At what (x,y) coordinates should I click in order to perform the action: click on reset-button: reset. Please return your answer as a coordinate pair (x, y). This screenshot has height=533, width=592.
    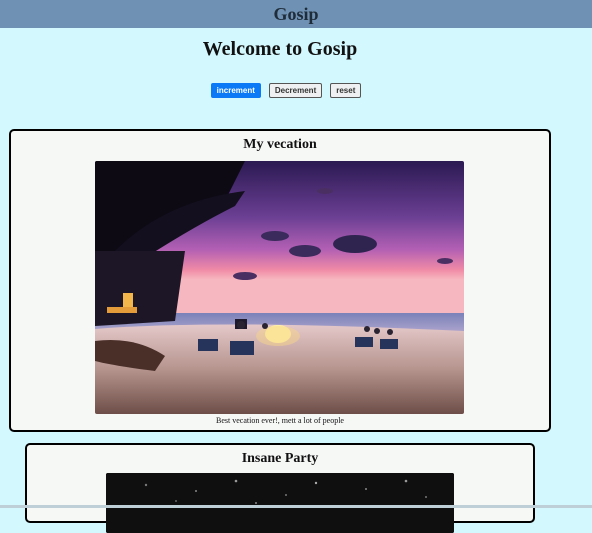
    Looking at the image, I should click on (346, 90).